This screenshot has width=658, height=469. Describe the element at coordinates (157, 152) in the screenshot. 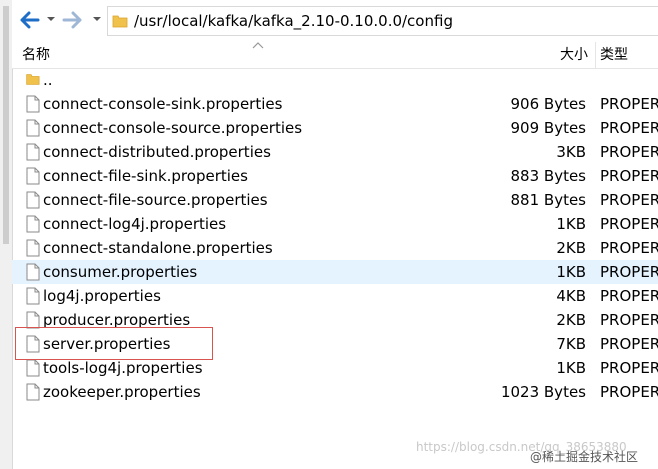

I see `file-name: connect-distributed.properties` at that location.